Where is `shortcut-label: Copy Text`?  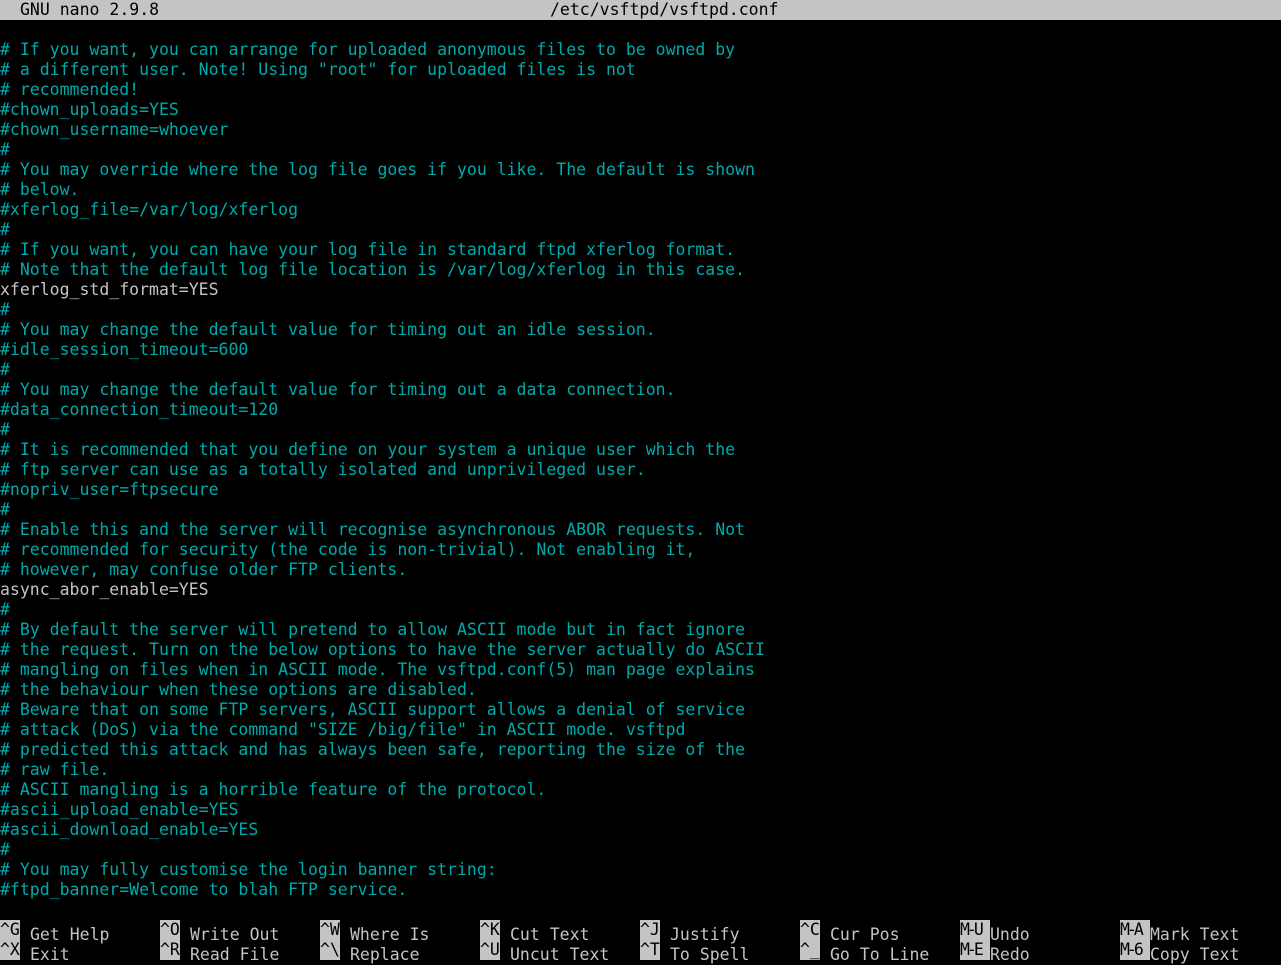
shortcut-label: Copy Text is located at coordinates (1195, 954).